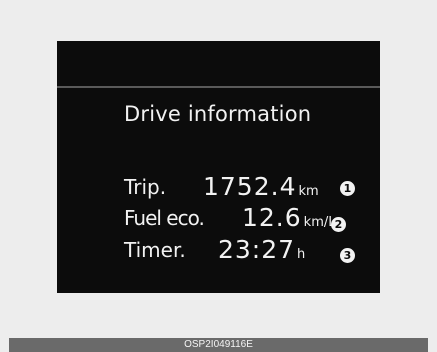 The height and width of the screenshot is (352, 437). I want to click on fuel-economy-value: 12.6, so click(272, 217).